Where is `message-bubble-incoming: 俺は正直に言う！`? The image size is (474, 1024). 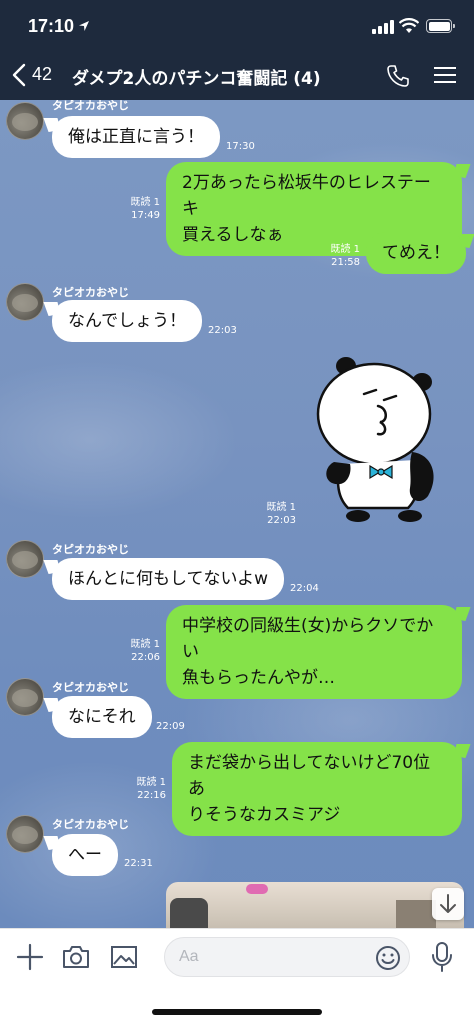 message-bubble-incoming: 俺は正直に言う！ is located at coordinates (136, 137).